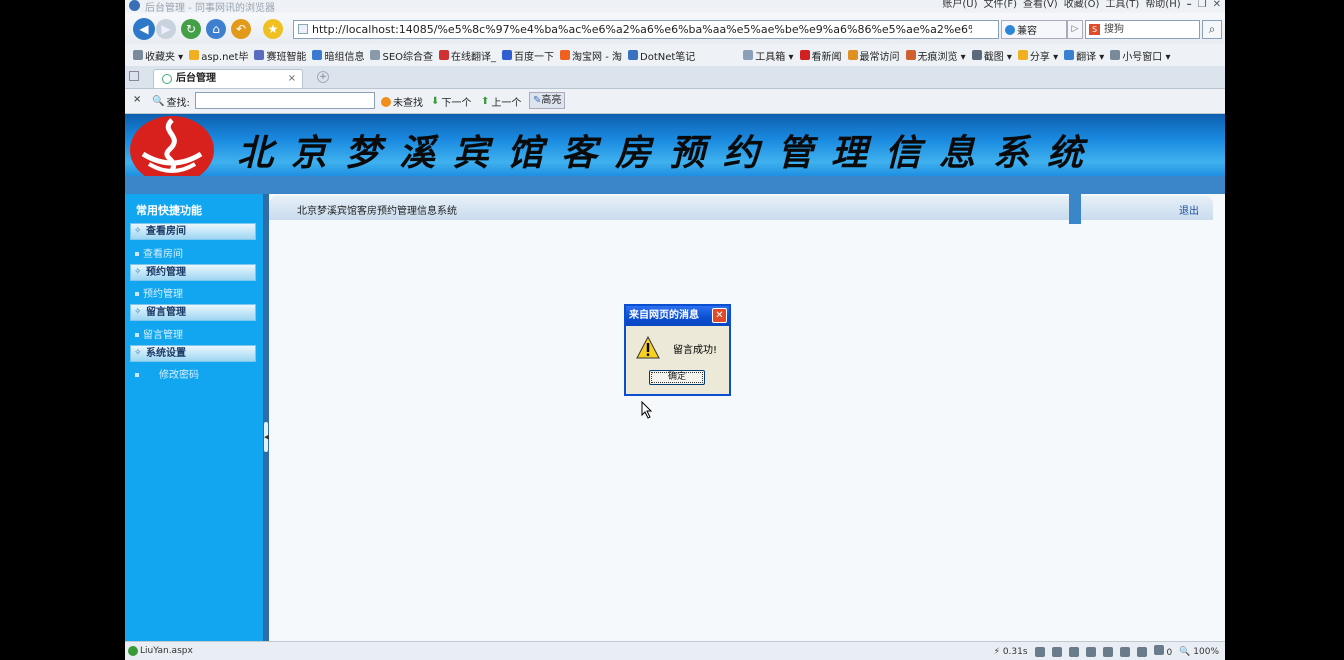 This screenshot has height=660, width=1344. What do you see at coordinates (166, 29) in the screenshot?
I see `forward-icon: ▶` at bounding box center [166, 29].